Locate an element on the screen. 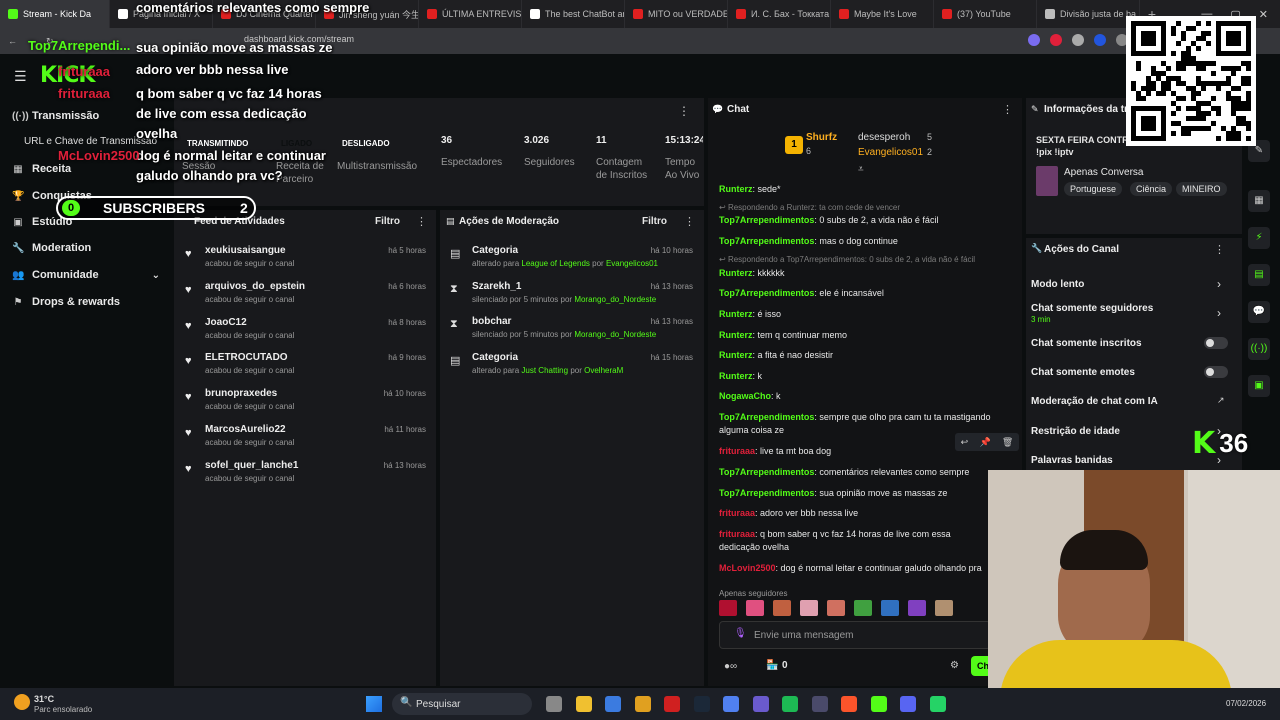 The width and height of the screenshot is (1280, 720). sidebar-item-comunidade: 👥 Comunidade ⌄ is located at coordinates (86, 275).